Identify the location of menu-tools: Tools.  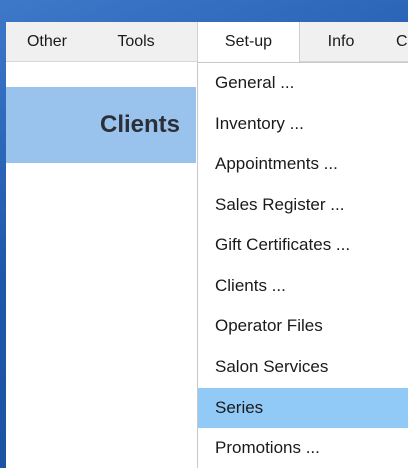
(136, 42).